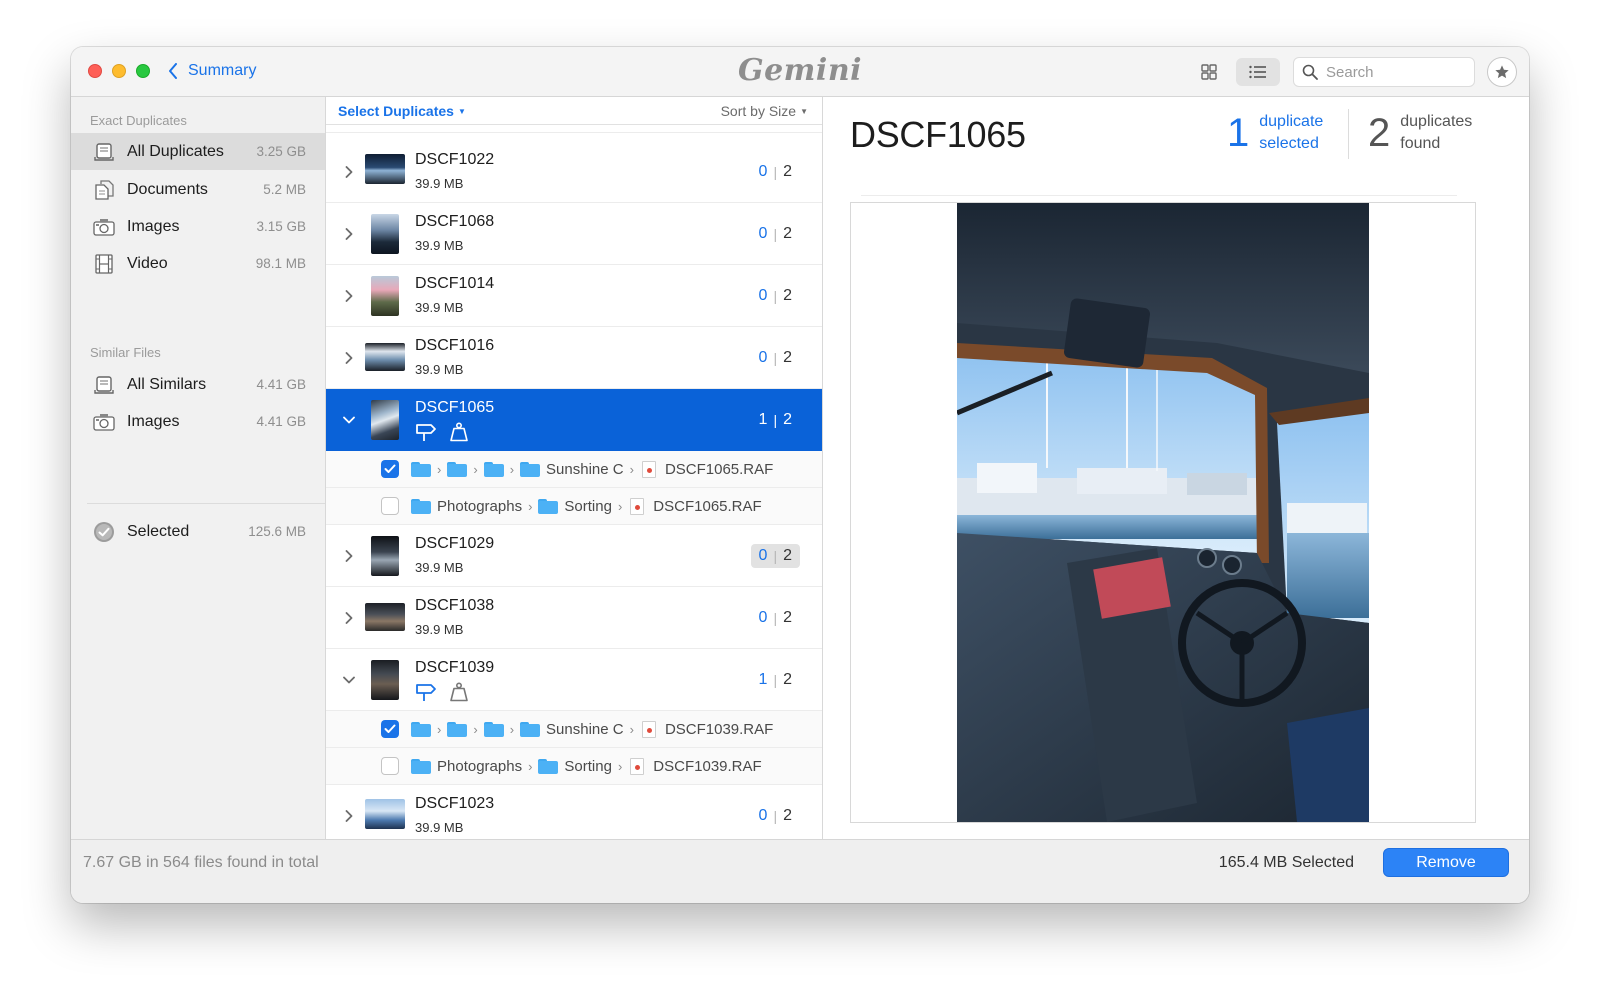 The image size is (1600, 996). I want to click on detail-title: DSCF1065, so click(938, 134).